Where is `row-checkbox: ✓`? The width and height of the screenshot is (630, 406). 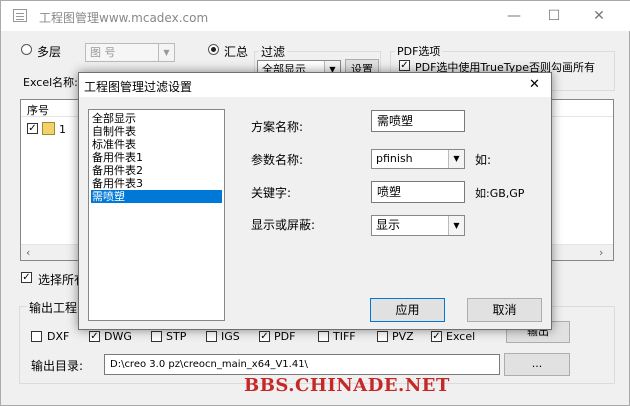
row-checkbox: ✓ is located at coordinates (32, 128).